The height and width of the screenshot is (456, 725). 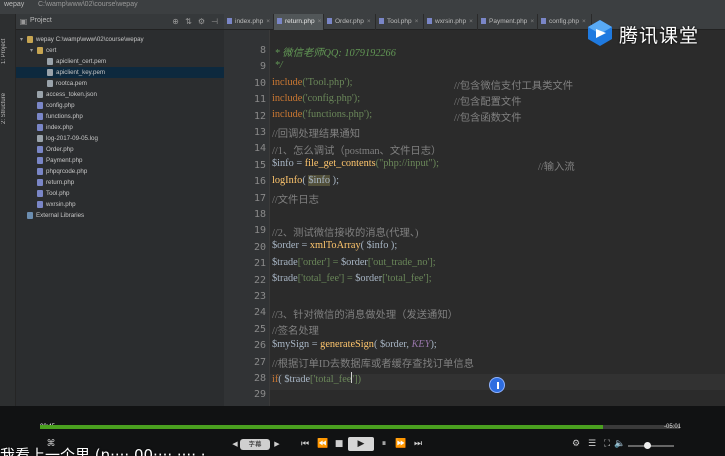 What do you see at coordinates (347, 344) in the screenshot?
I see `function-name: generateSign` at bounding box center [347, 344].